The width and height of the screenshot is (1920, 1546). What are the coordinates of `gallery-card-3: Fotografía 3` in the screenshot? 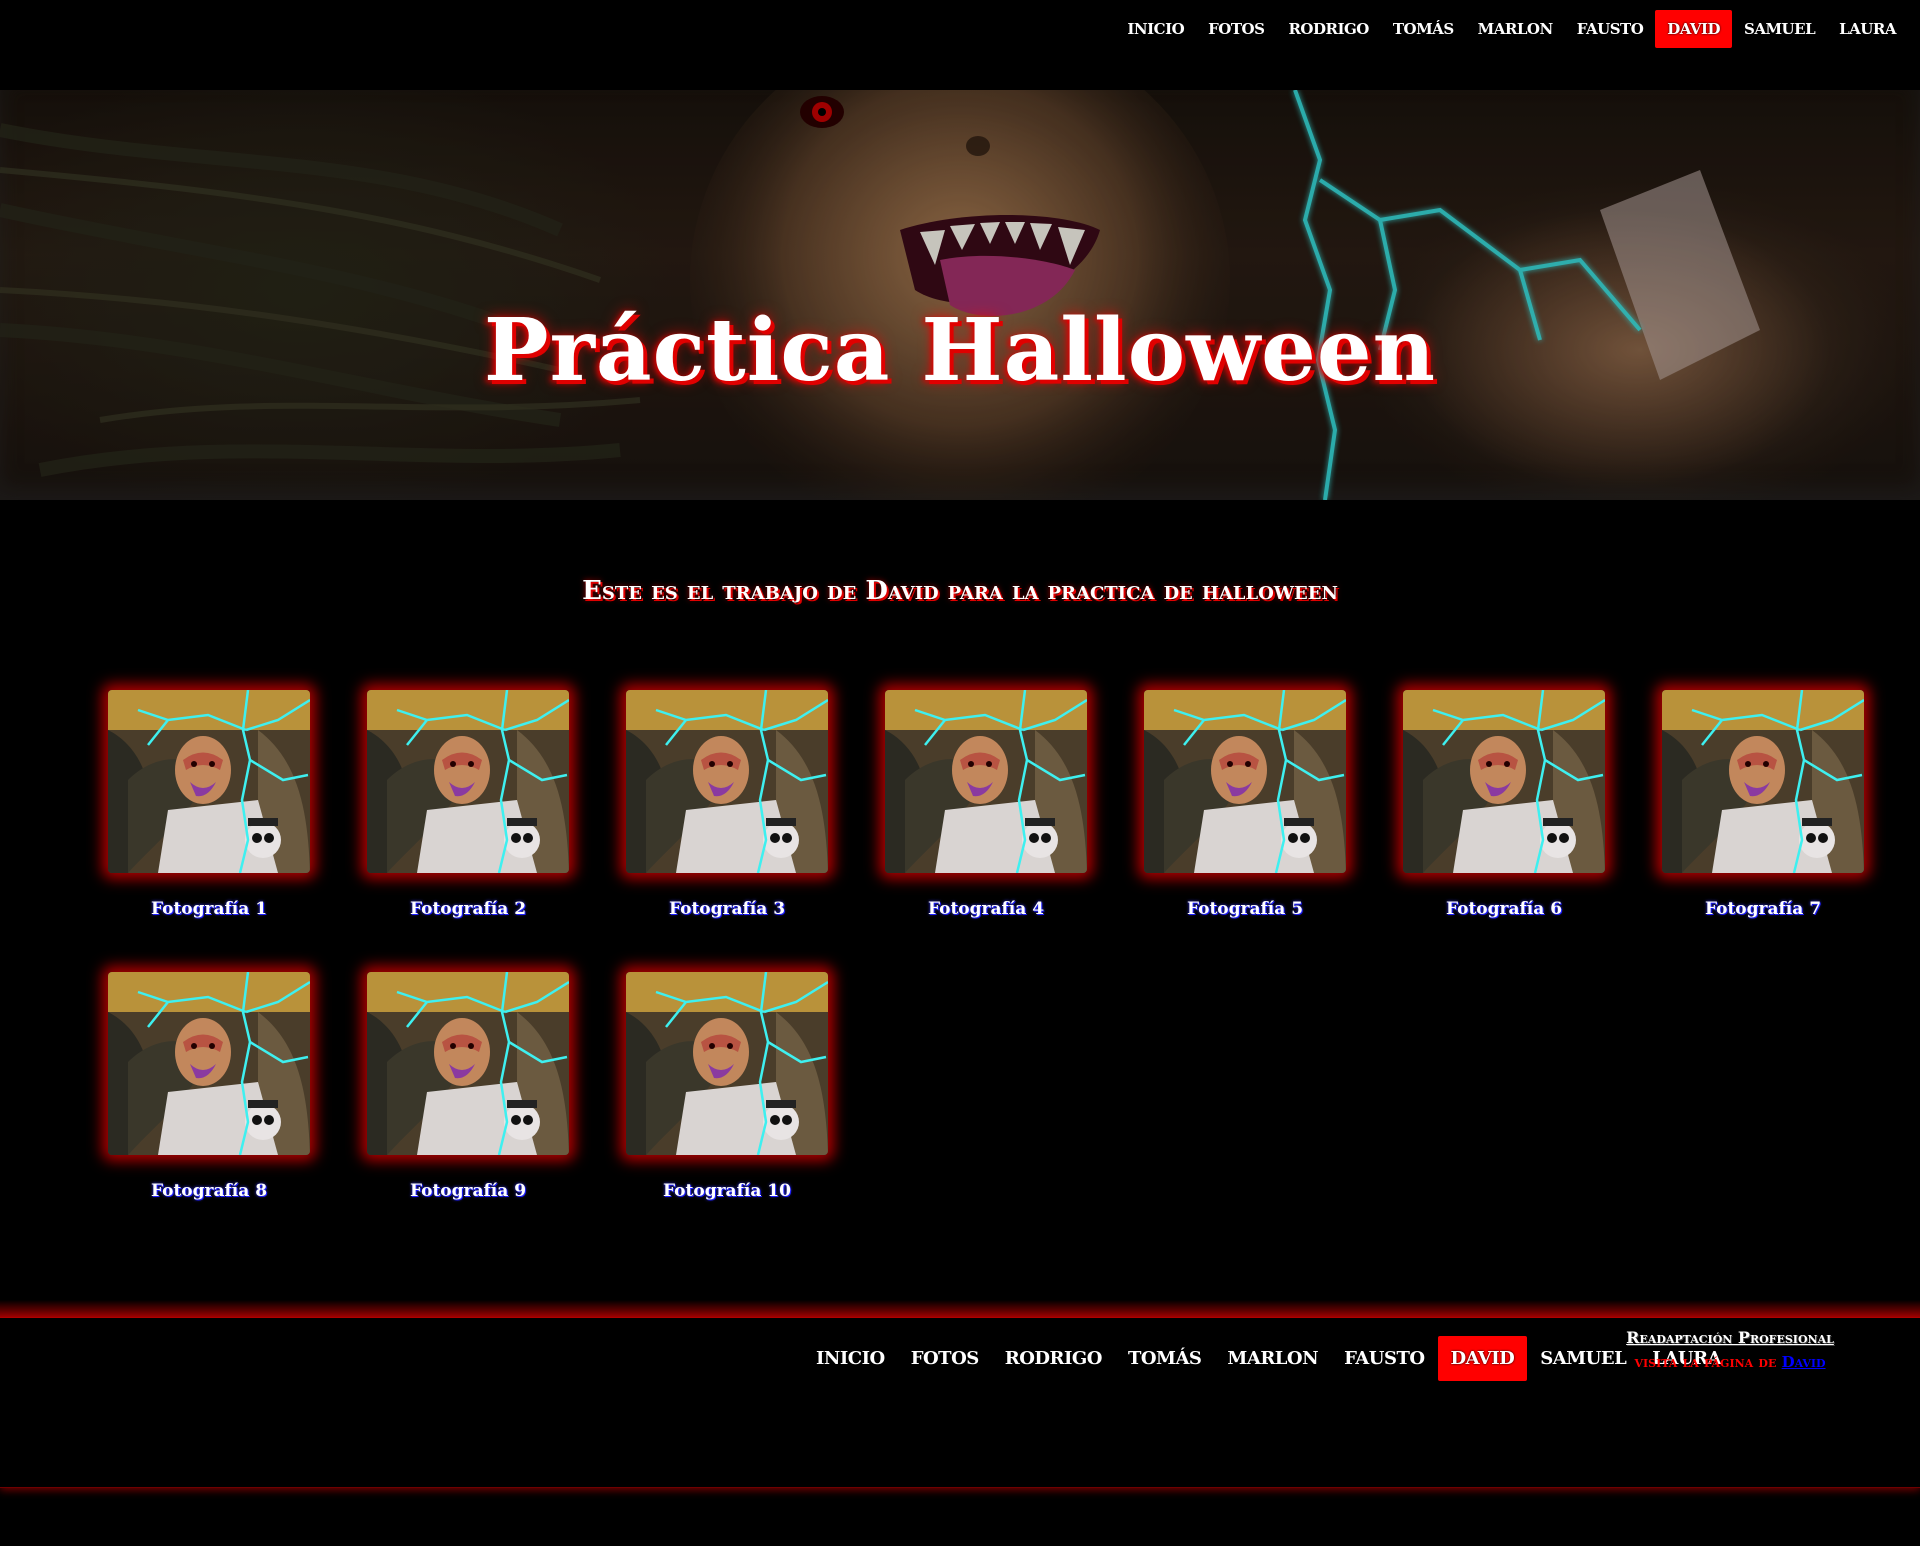 It's located at (727, 804).